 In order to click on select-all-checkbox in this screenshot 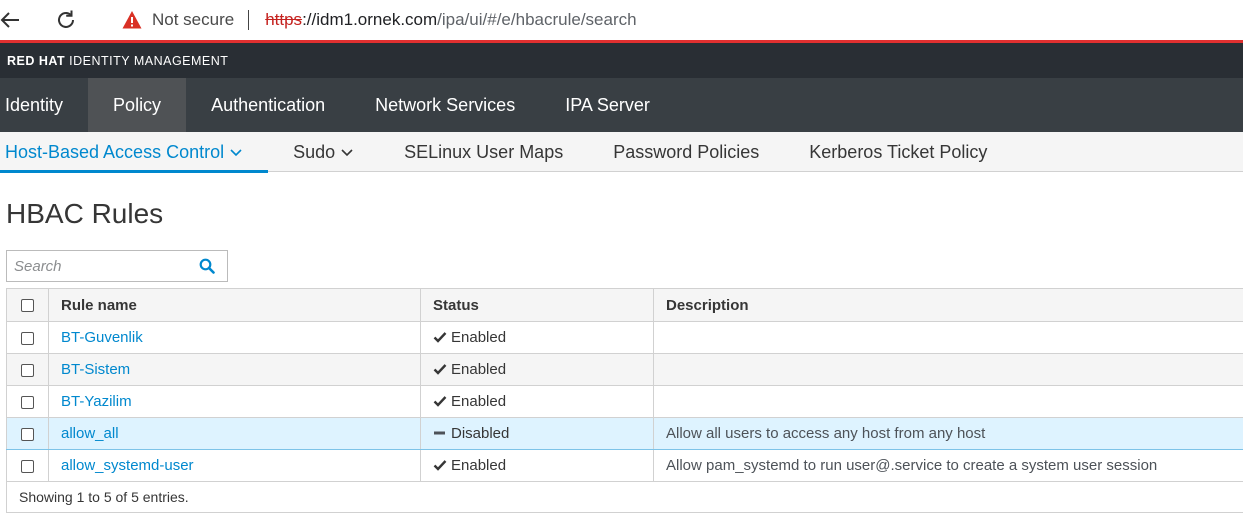, I will do `click(27, 306)`.